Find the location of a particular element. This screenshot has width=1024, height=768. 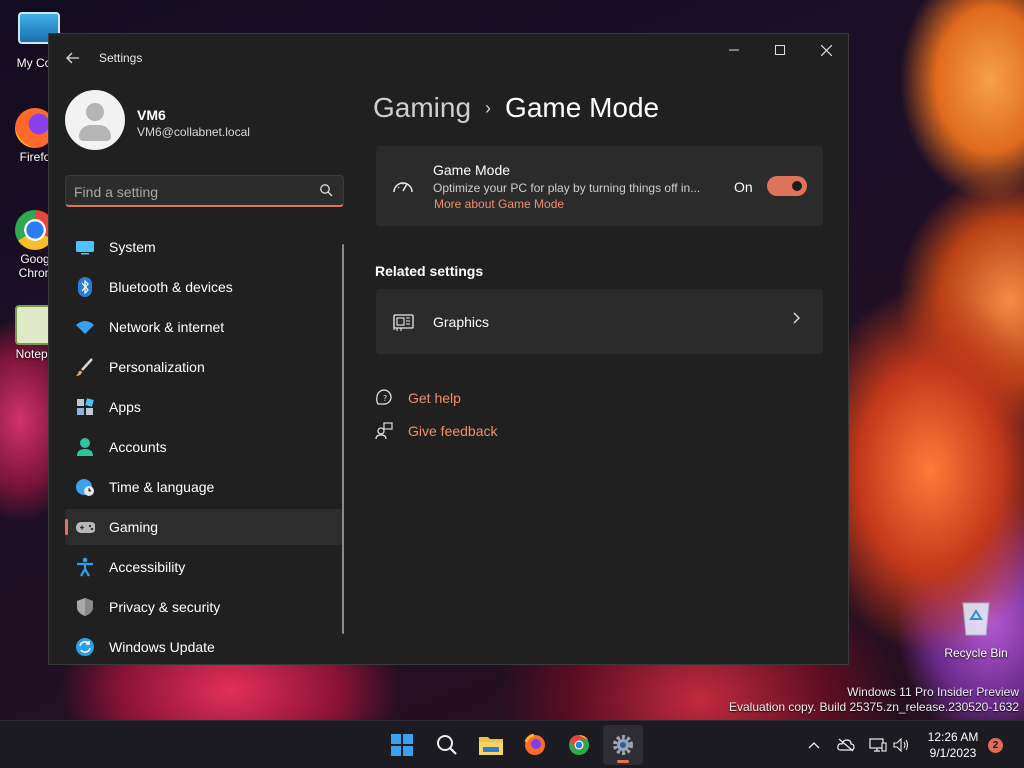

chrome-icon is located at coordinates (579, 744).